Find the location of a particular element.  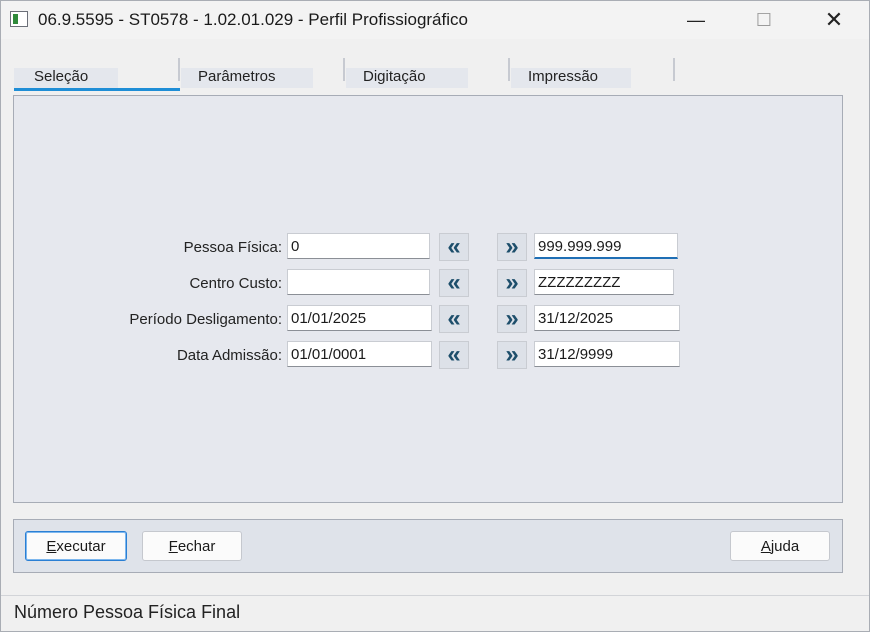

periodo-desligamento-last-button: » is located at coordinates (512, 319).